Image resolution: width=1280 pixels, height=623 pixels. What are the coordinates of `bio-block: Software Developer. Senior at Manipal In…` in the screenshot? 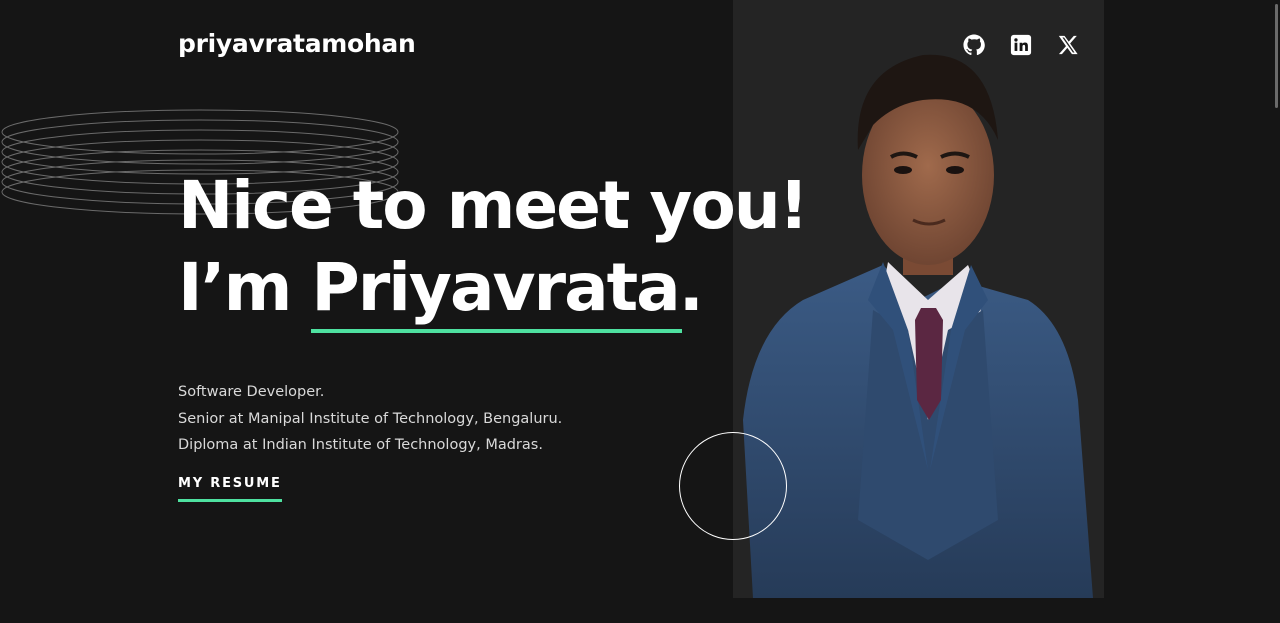 It's located at (370, 419).